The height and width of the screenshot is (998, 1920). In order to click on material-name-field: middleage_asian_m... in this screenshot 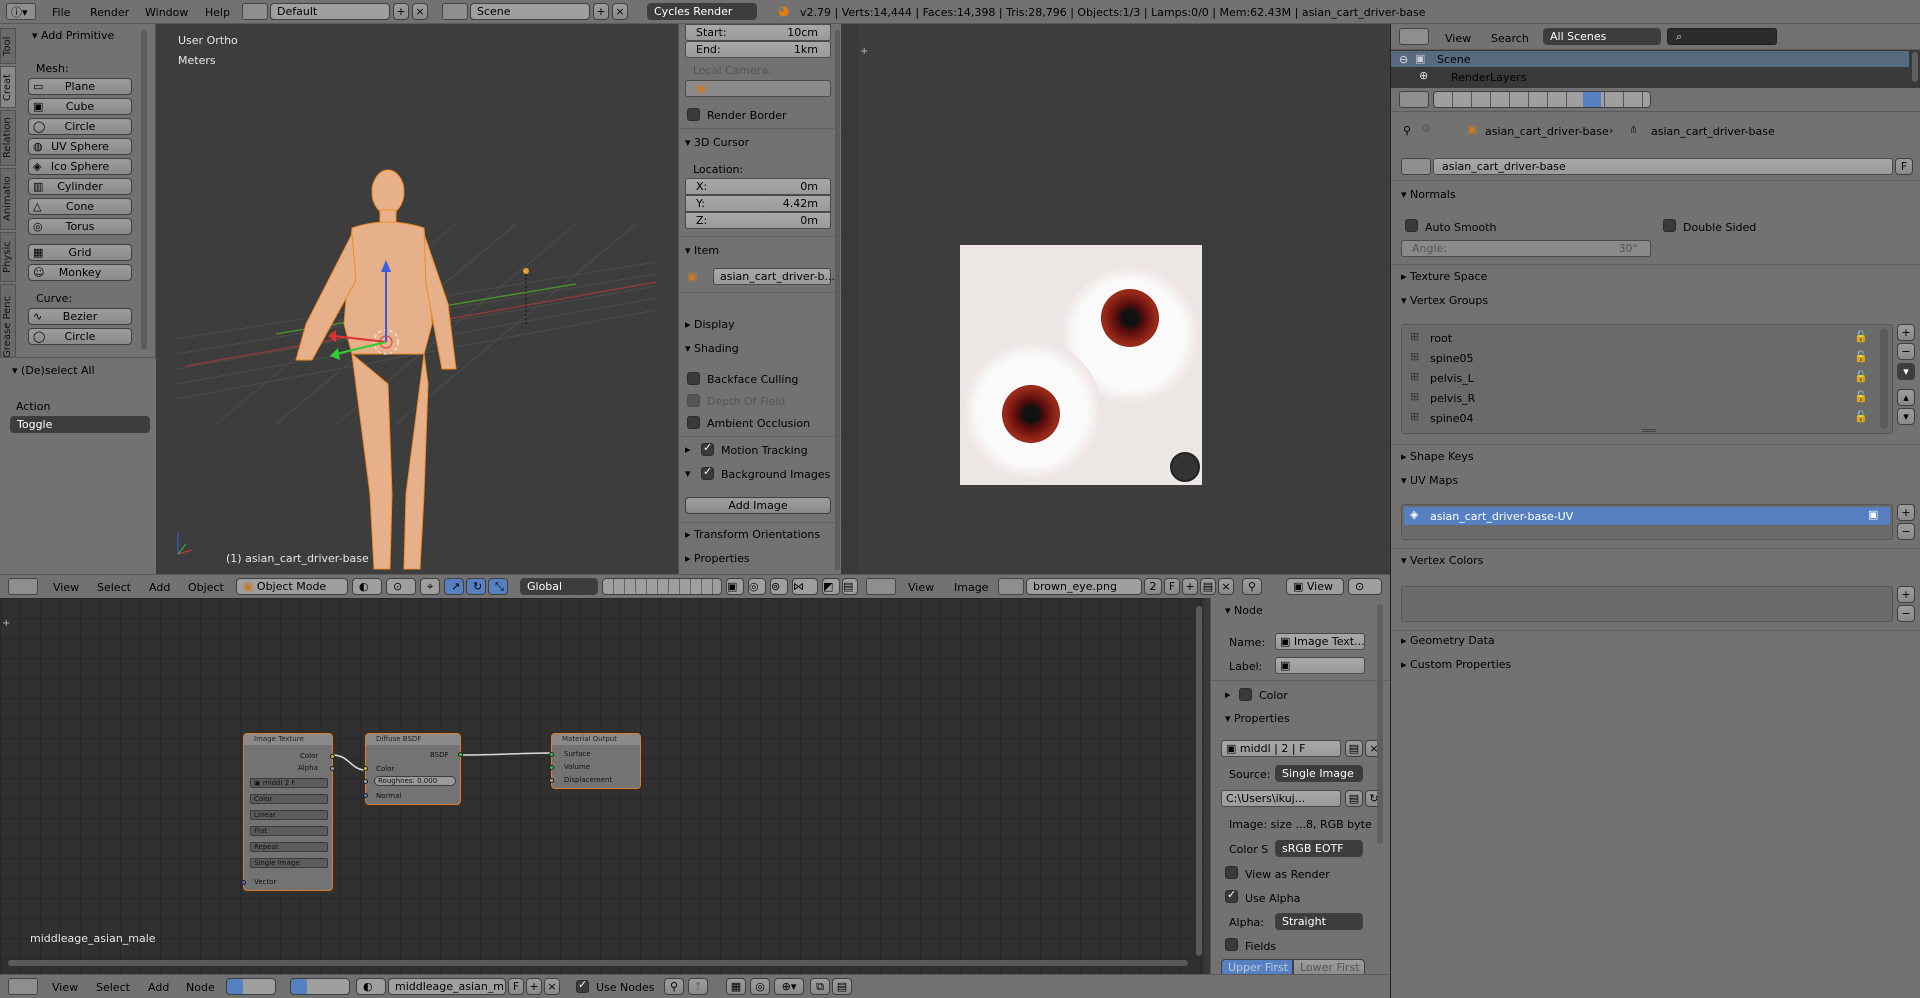, I will do `click(447, 986)`.